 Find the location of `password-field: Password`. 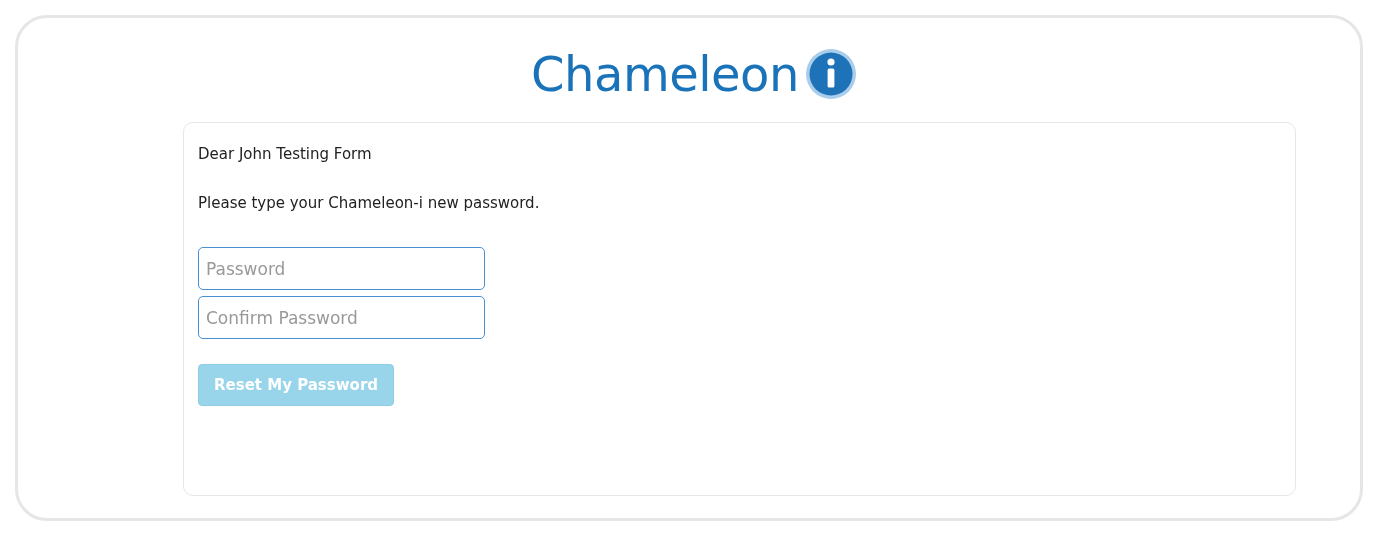

password-field: Password is located at coordinates (341, 268).